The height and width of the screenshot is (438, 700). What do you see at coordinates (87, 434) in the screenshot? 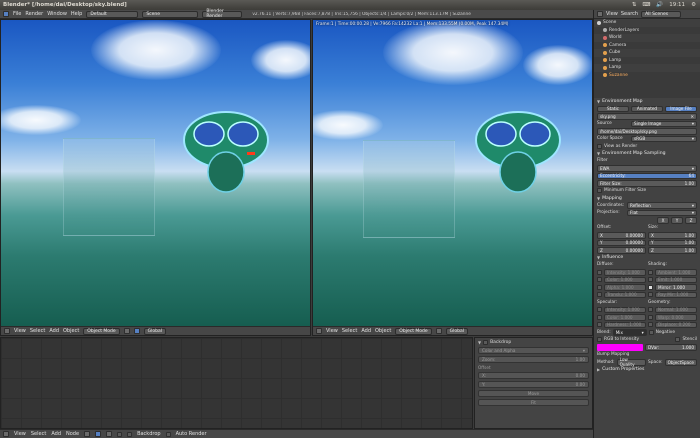
I see `shader-icon` at bounding box center [87, 434].